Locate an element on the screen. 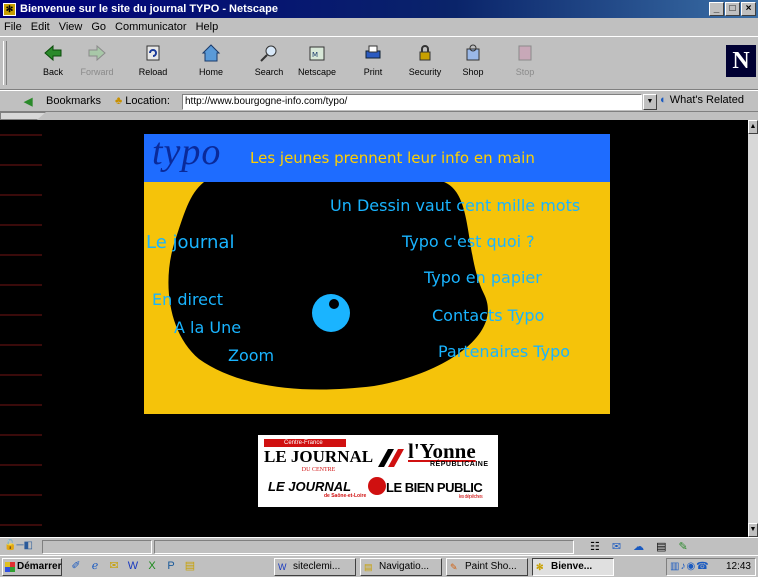 The width and height of the screenshot is (758, 577). link-en-direct: En direct is located at coordinates (187, 299).